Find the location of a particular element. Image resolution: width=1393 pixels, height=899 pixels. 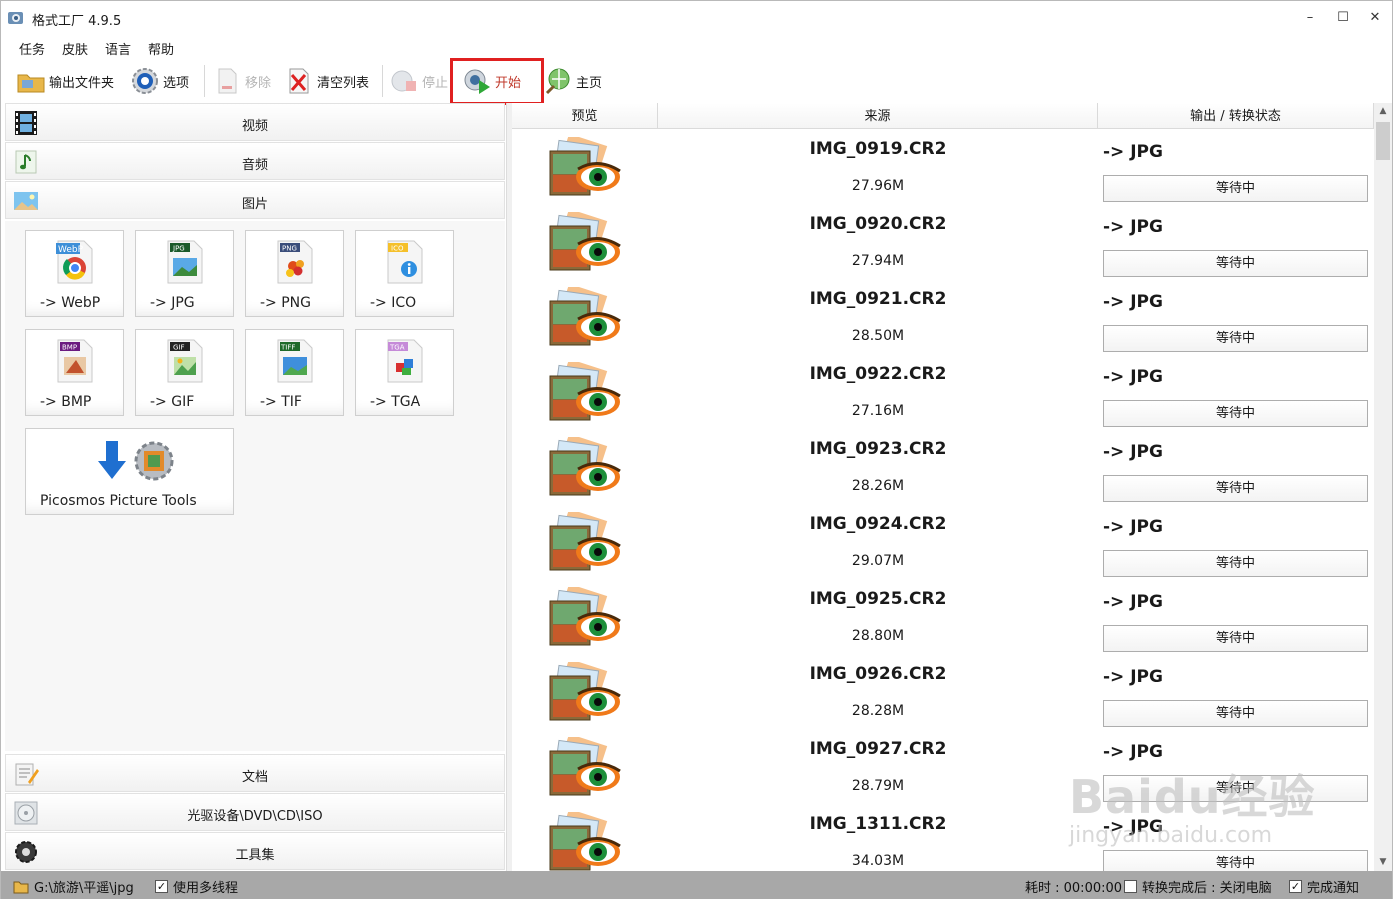

stop-label: 停止 is located at coordinates (435, 83).